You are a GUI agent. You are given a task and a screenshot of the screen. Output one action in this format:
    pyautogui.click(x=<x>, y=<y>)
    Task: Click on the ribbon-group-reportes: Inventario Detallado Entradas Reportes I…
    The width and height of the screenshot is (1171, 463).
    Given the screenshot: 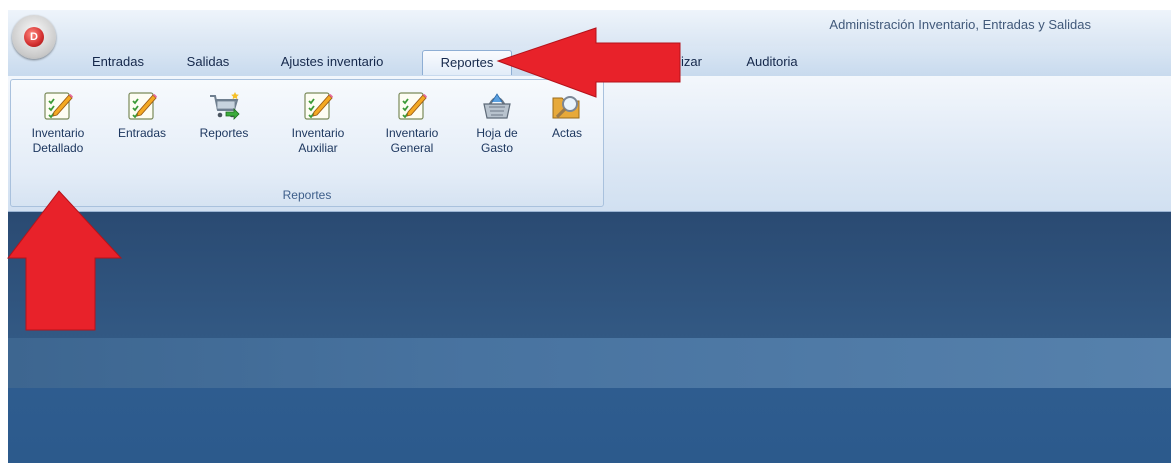 What is the action you would take?
    pyautogui.click(x=307, y=143)
    